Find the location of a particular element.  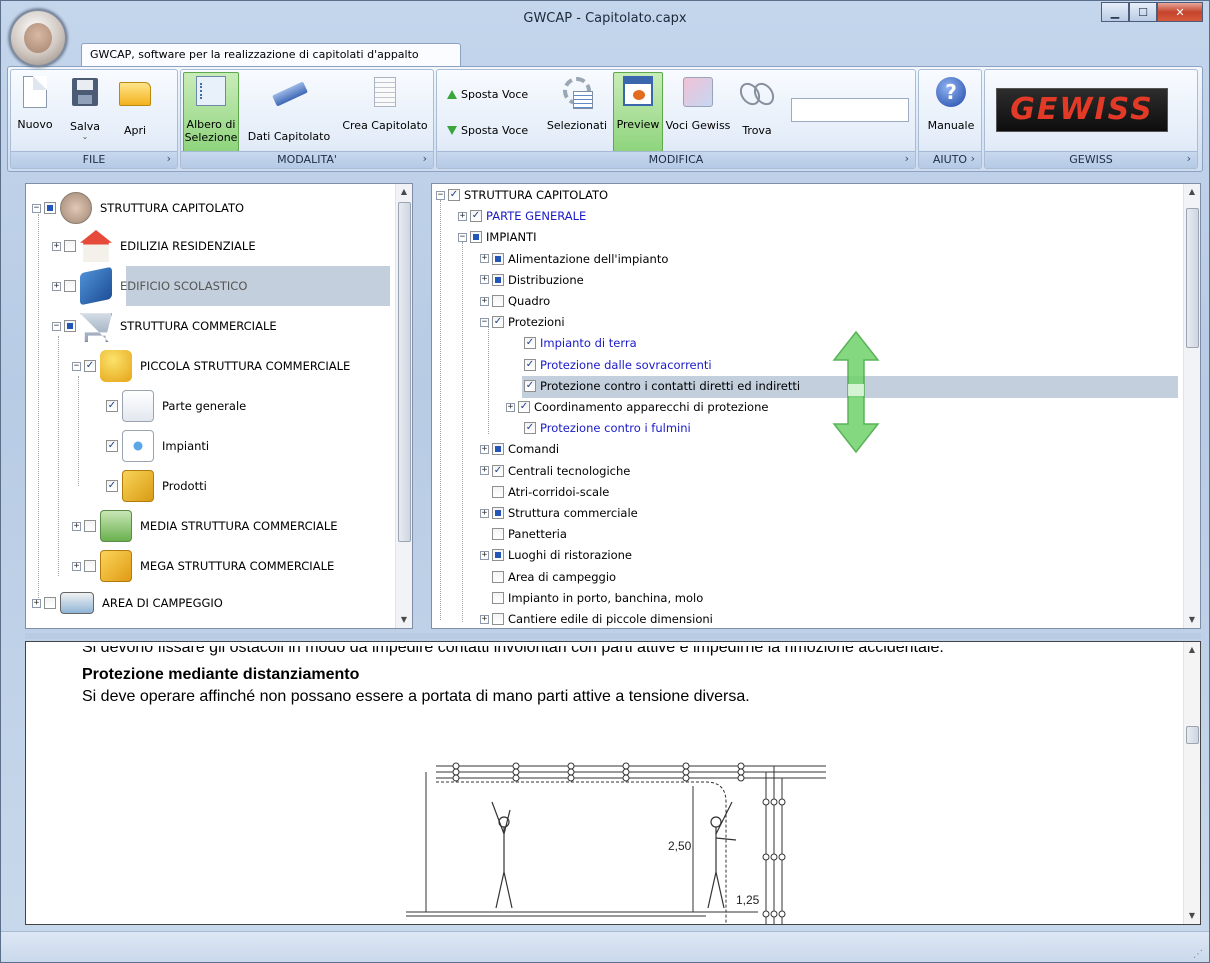

dati-capitolato-button: Dati Capitolato is located at coordinates (289, 108).